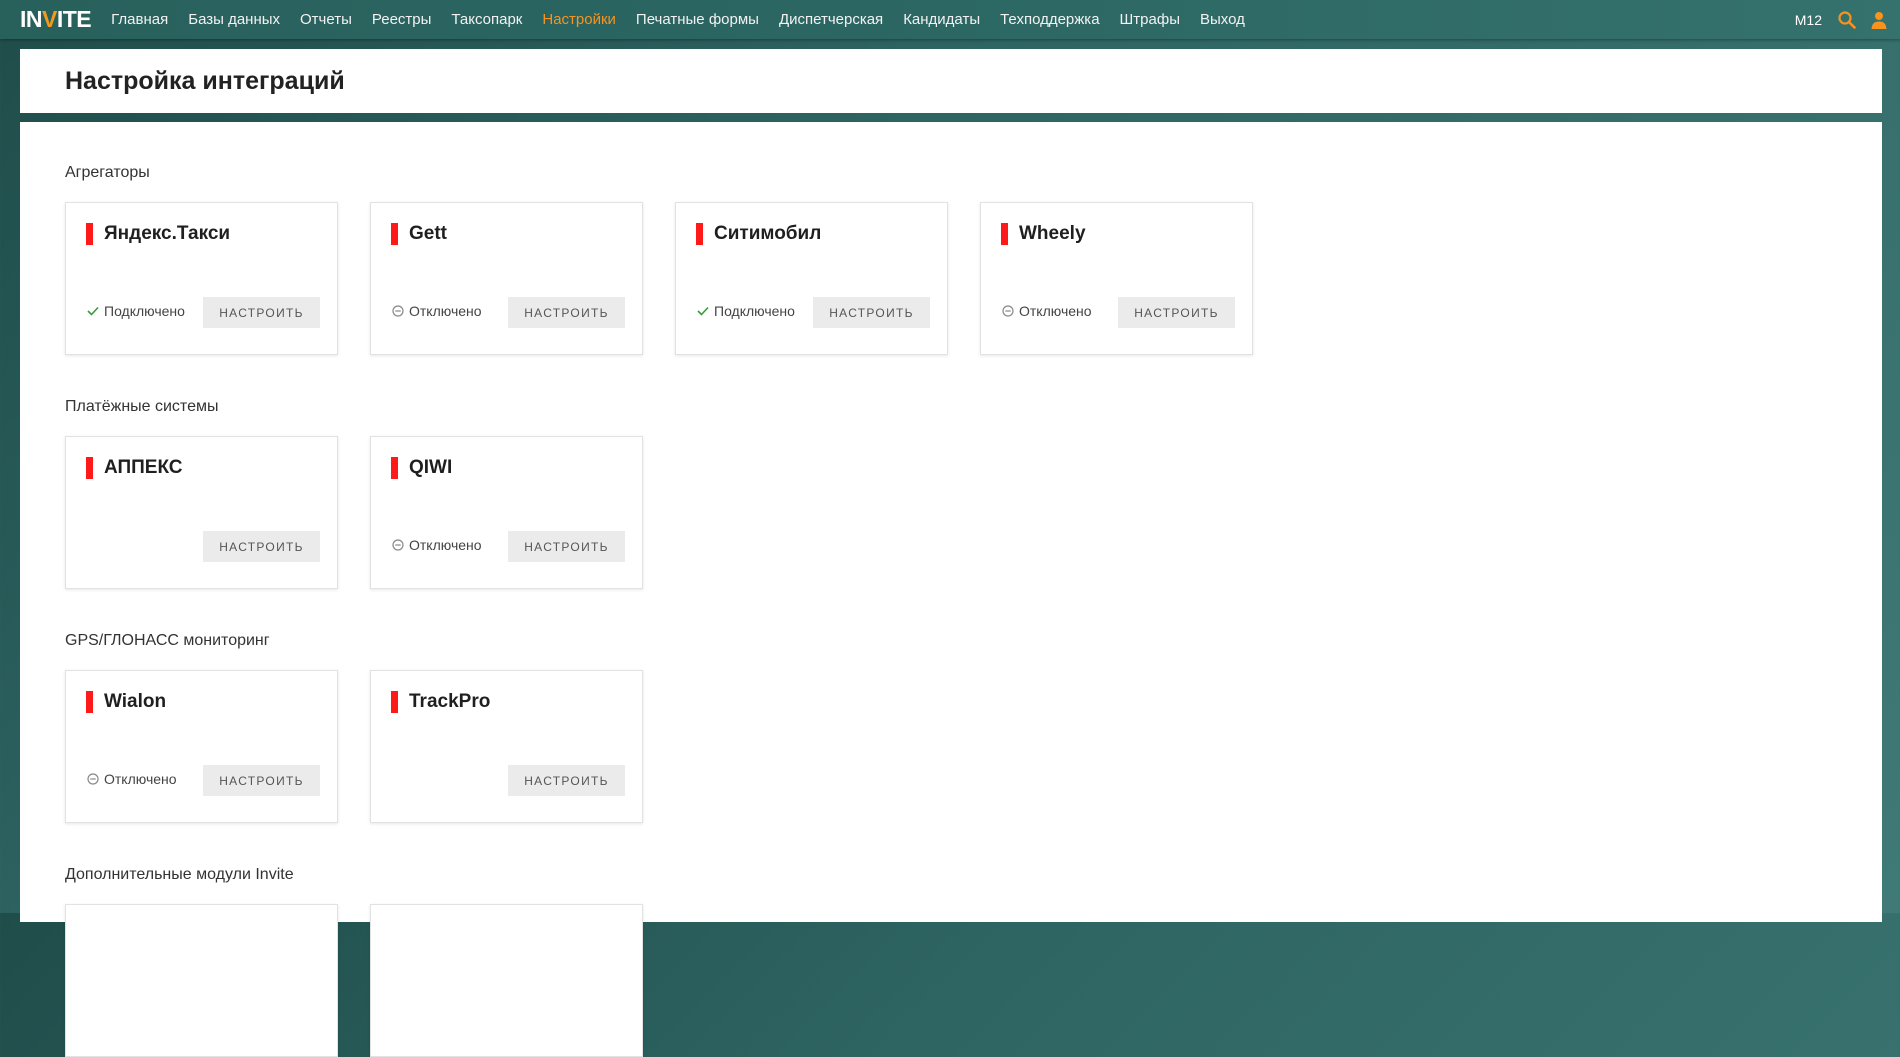  Describe the element at coordinates (431, 467) in the screenshot. I see `card-name: QIWI` at that location.